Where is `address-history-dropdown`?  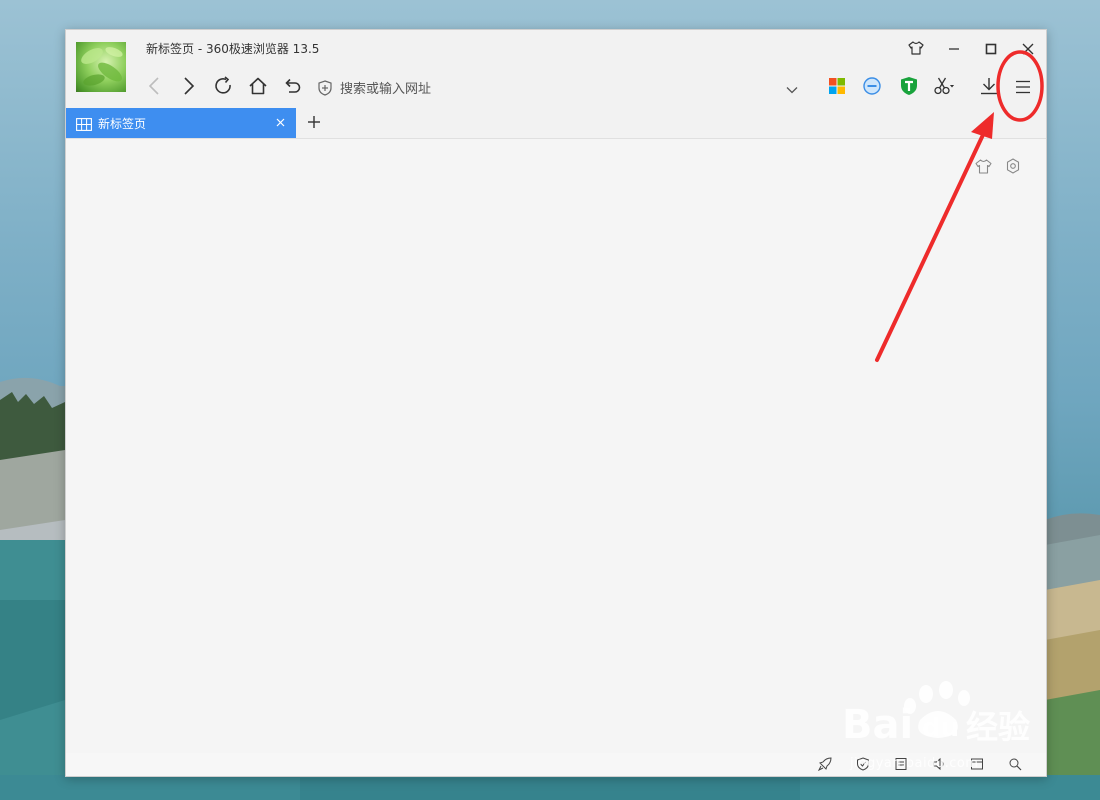
address-history-dropdown is located at coordinates (792, 88).